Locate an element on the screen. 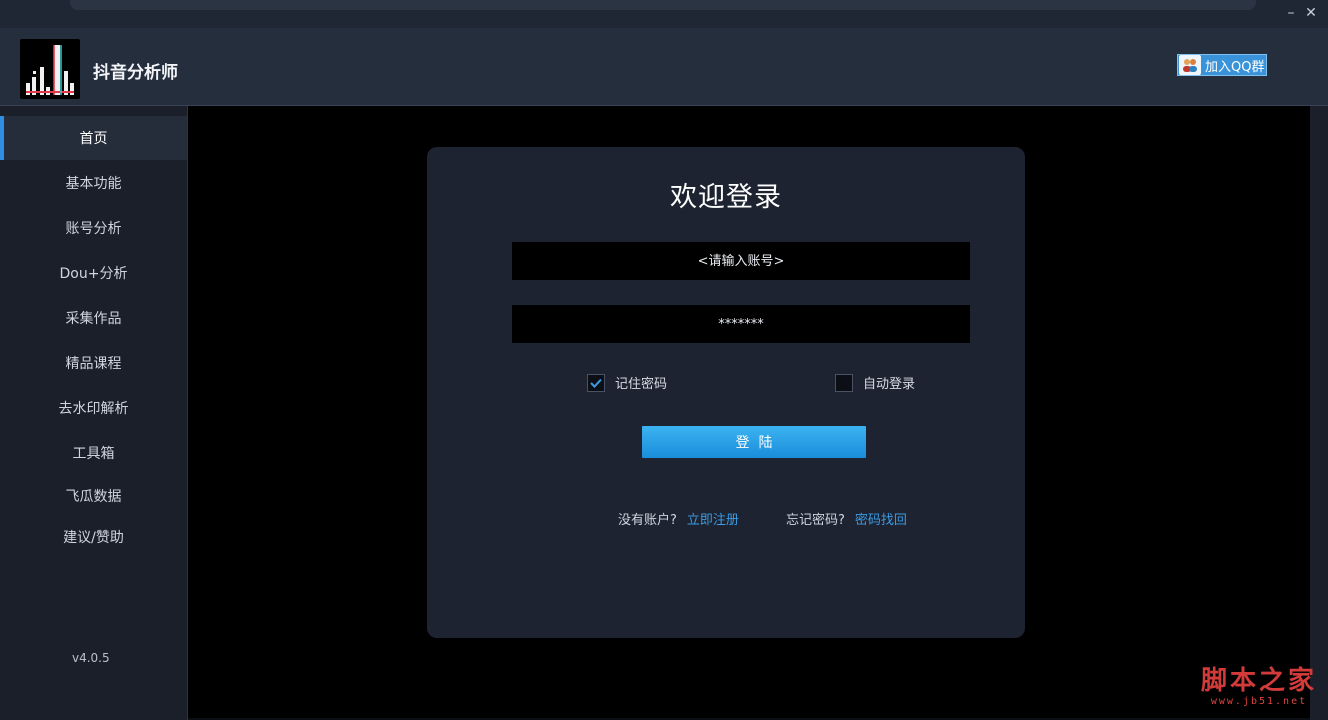 This screenshot has height=720, width=1328. close-button: ✕ is located at coordinates (1311, 13).